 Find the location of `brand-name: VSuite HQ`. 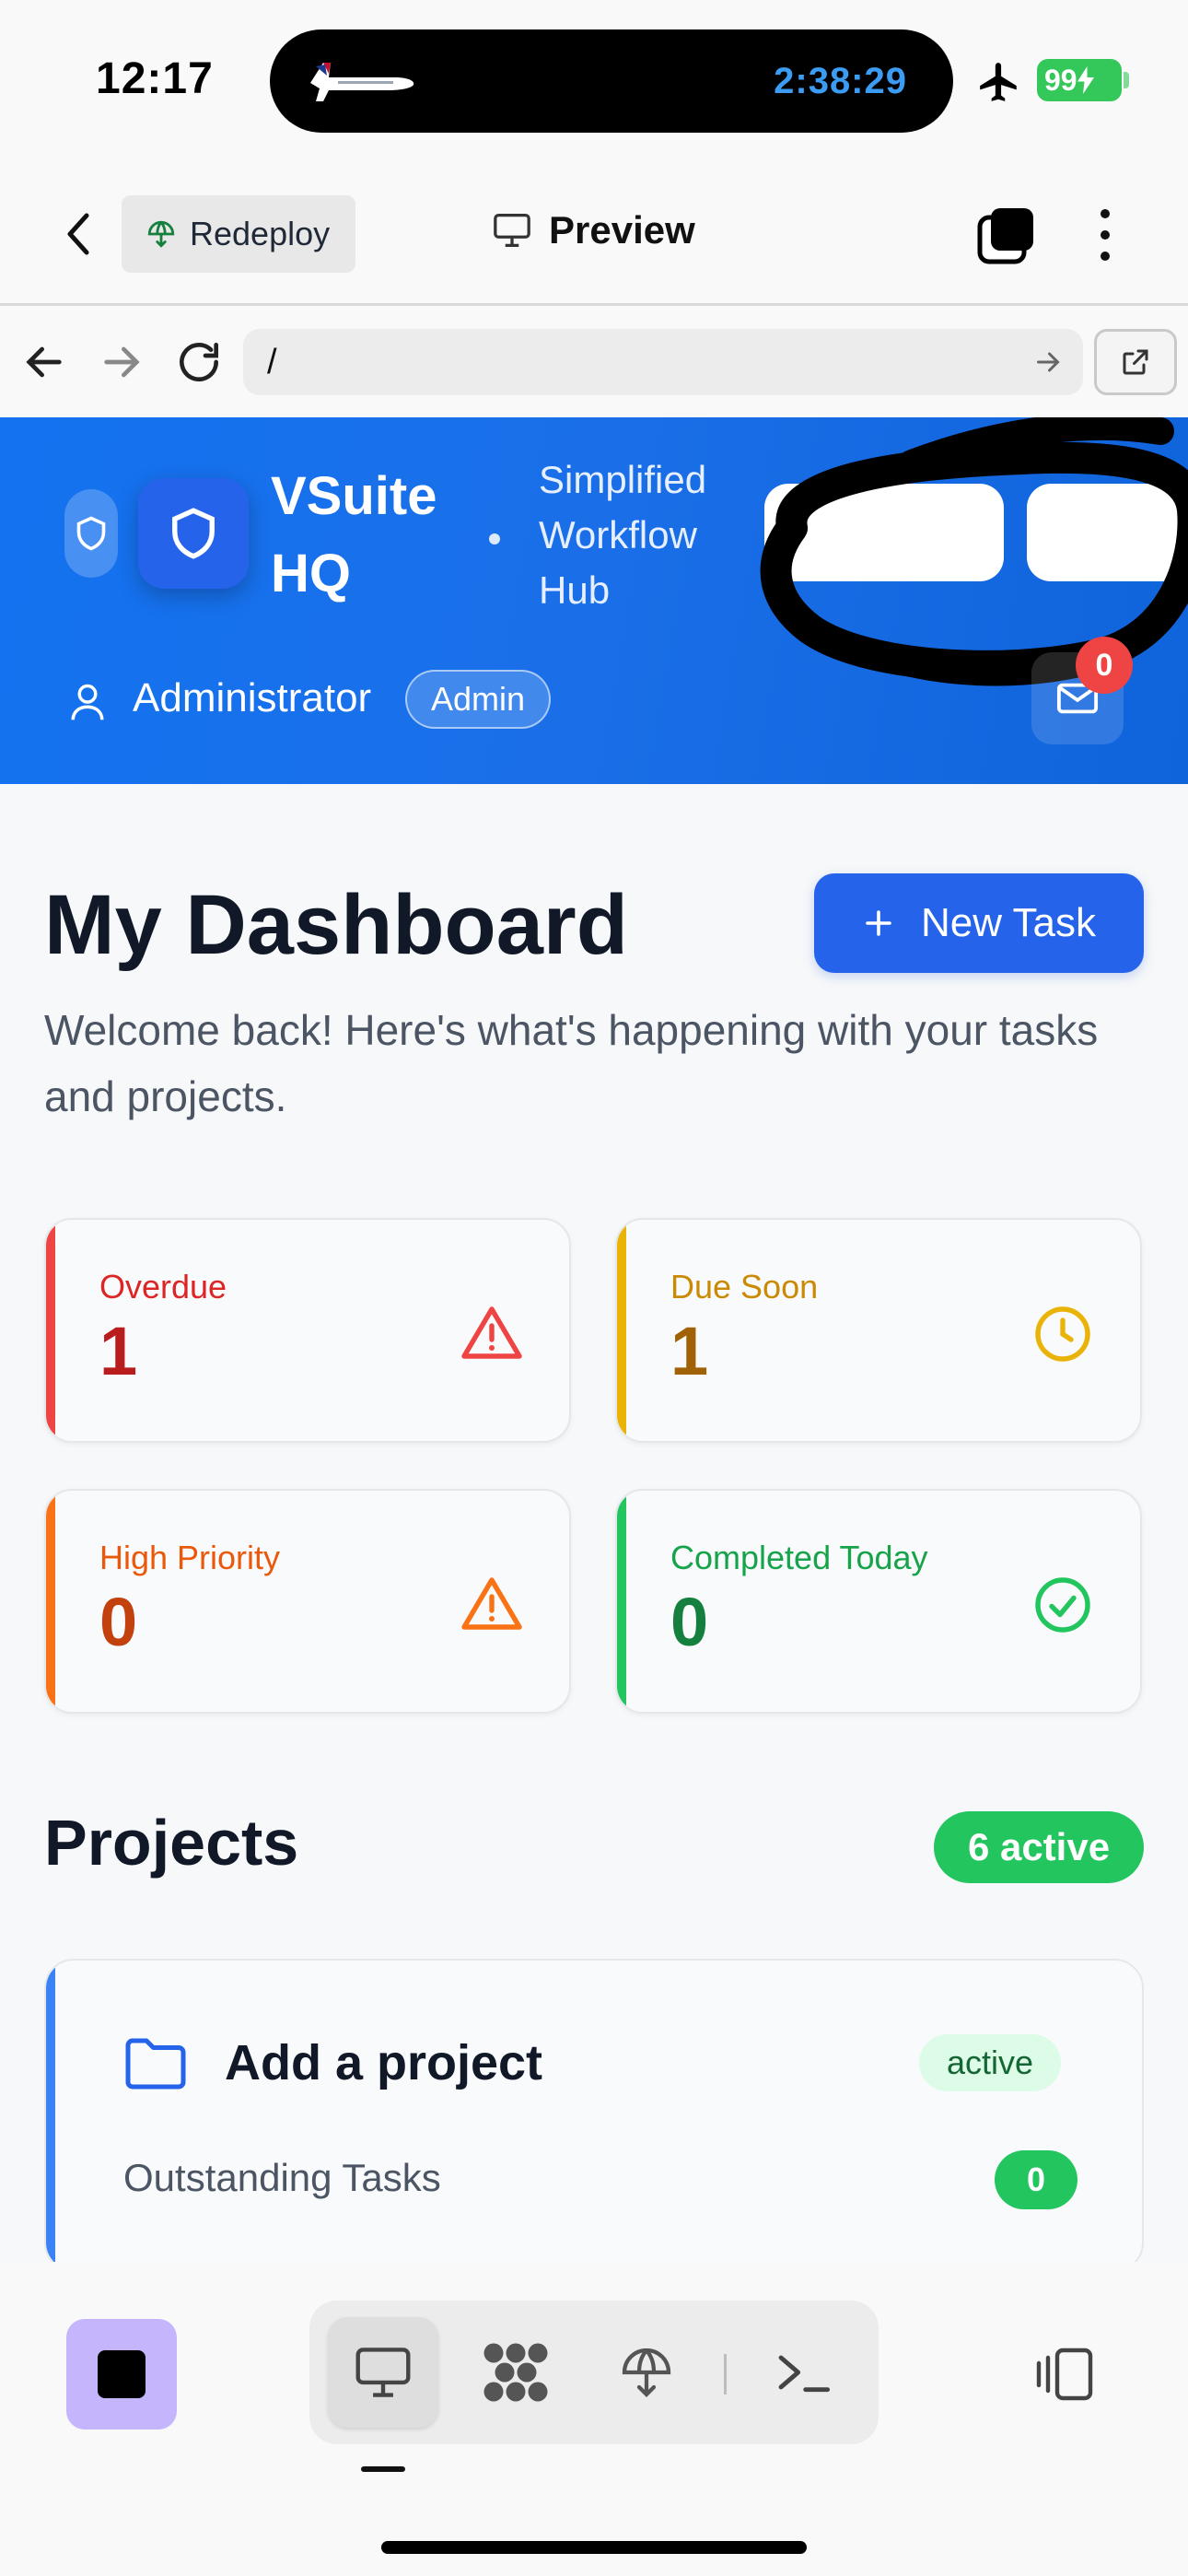

brand-name: VSuite HQ is located at coordinates (377, 535).